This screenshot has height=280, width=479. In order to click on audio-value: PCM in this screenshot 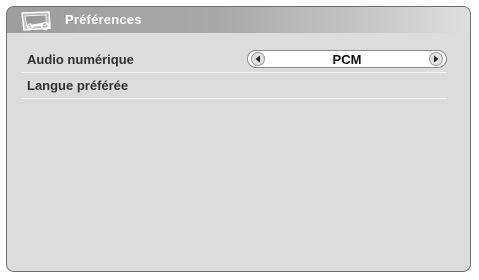, I will do `click(347, 59)`.